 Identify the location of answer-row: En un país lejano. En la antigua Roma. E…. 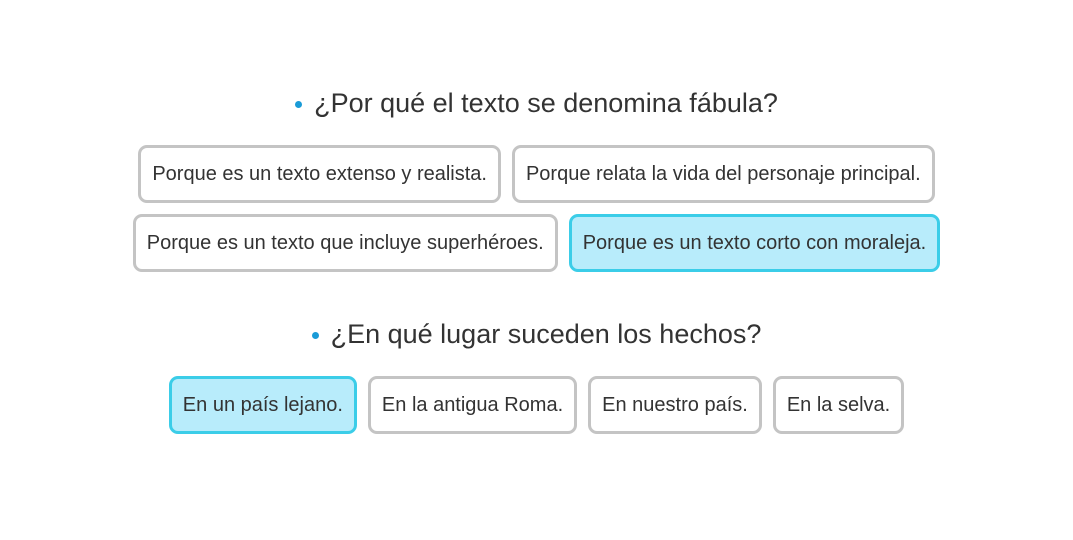
(536, 405).